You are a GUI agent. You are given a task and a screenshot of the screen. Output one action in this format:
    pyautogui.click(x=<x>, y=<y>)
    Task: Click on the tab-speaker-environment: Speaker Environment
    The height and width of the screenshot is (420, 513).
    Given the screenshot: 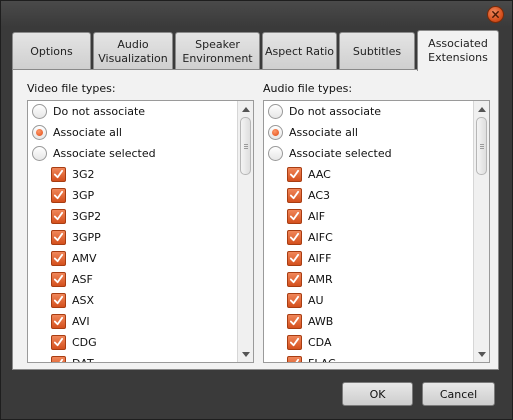 What is the action you would take?
    pyautogui.click(x=217, y=51)
    